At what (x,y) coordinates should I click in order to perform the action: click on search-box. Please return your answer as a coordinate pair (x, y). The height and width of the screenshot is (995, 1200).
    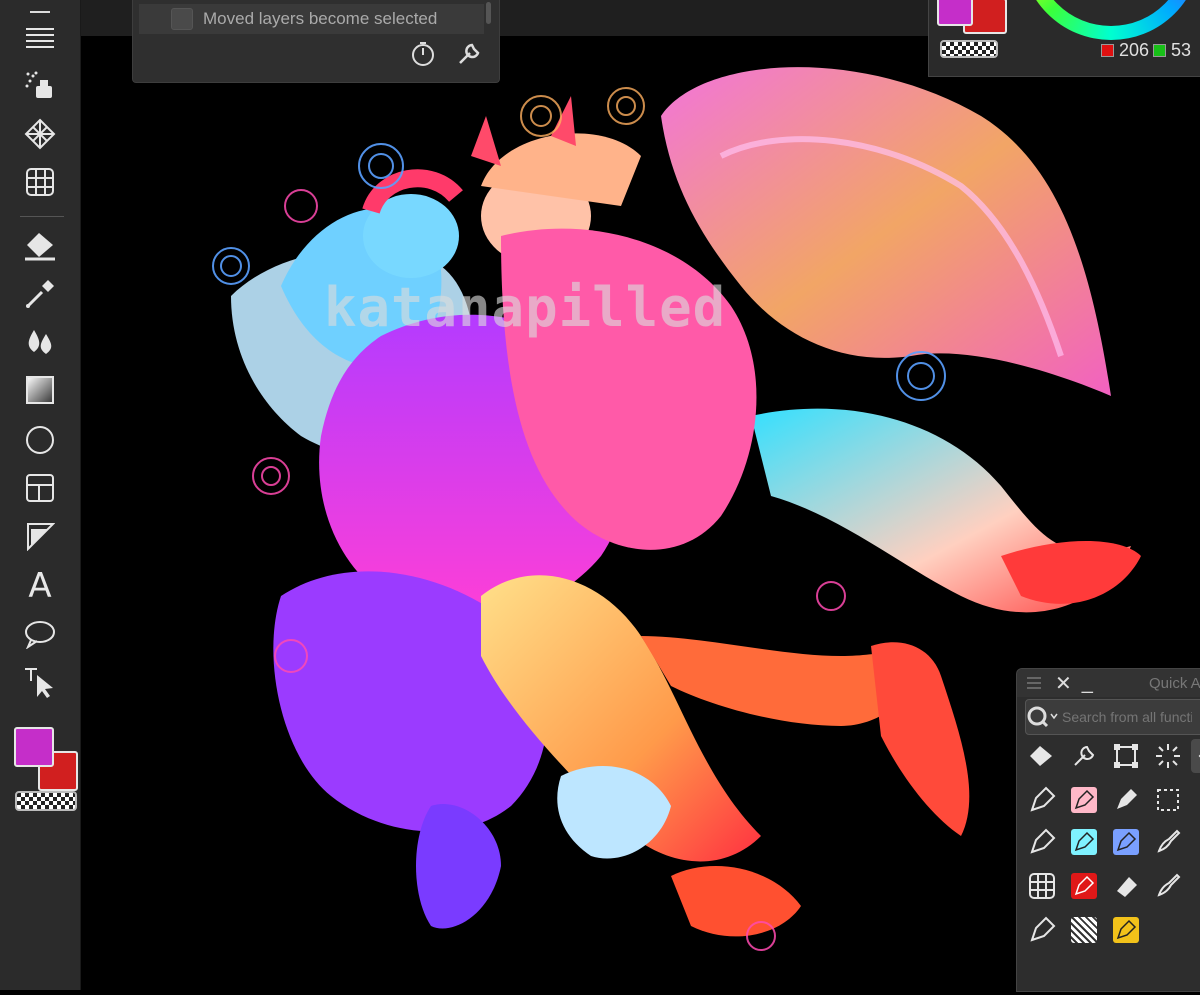
    Looking at the image, I should click on (1112, 717).